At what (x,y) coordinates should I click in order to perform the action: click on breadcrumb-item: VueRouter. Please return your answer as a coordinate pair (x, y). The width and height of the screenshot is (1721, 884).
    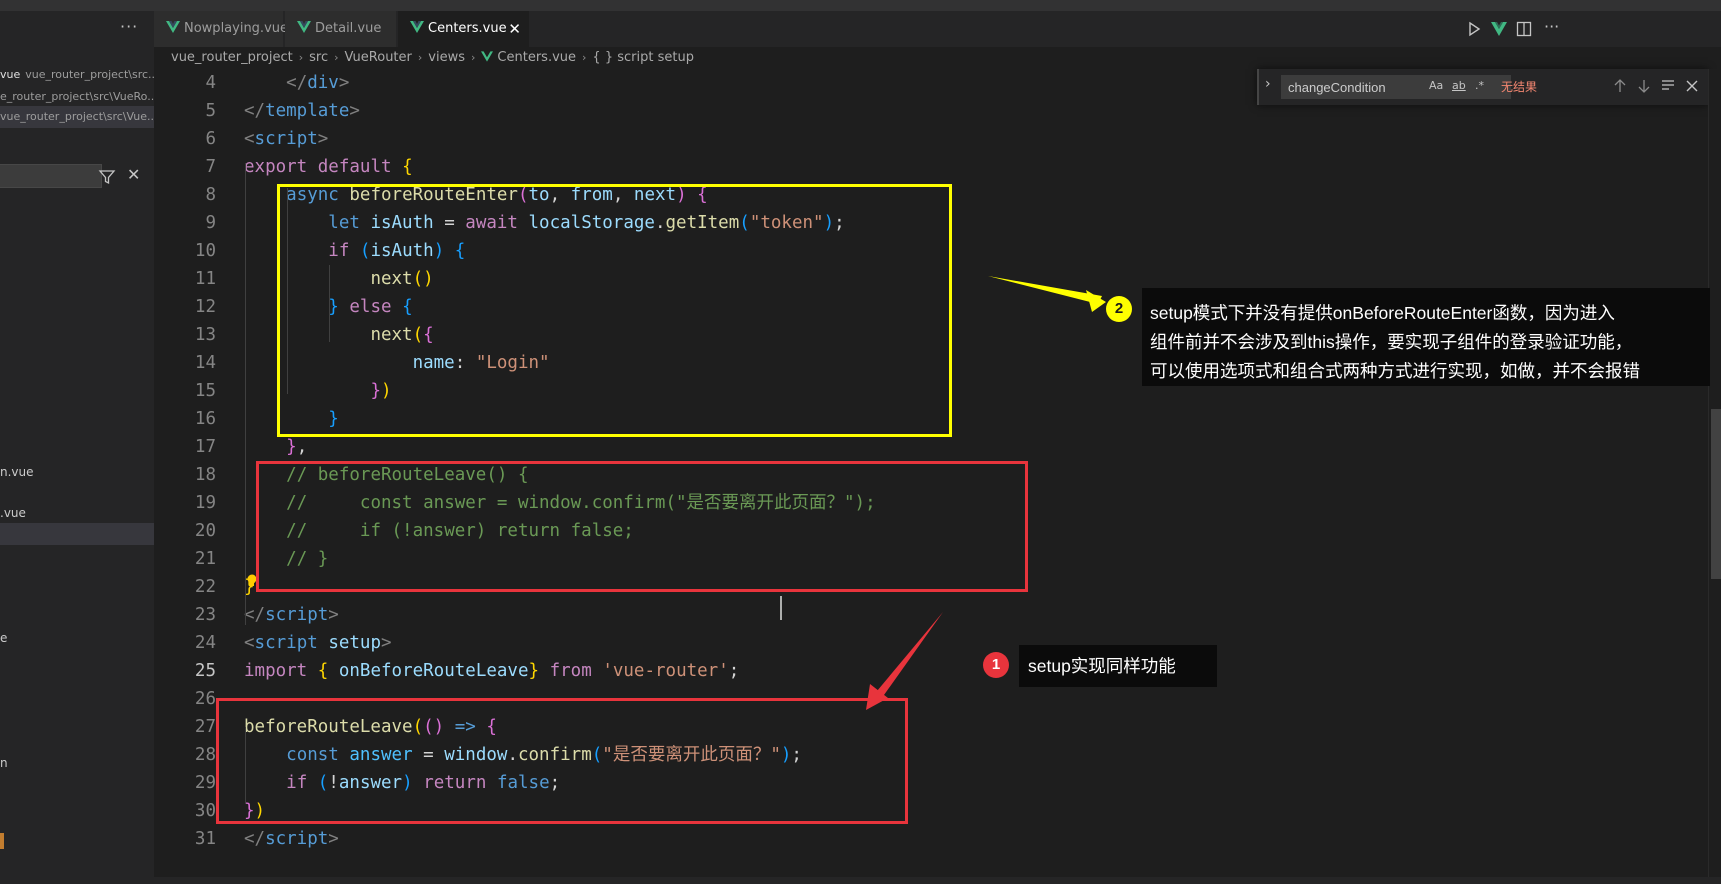
    Looking at the image, I should click on (378, 57).